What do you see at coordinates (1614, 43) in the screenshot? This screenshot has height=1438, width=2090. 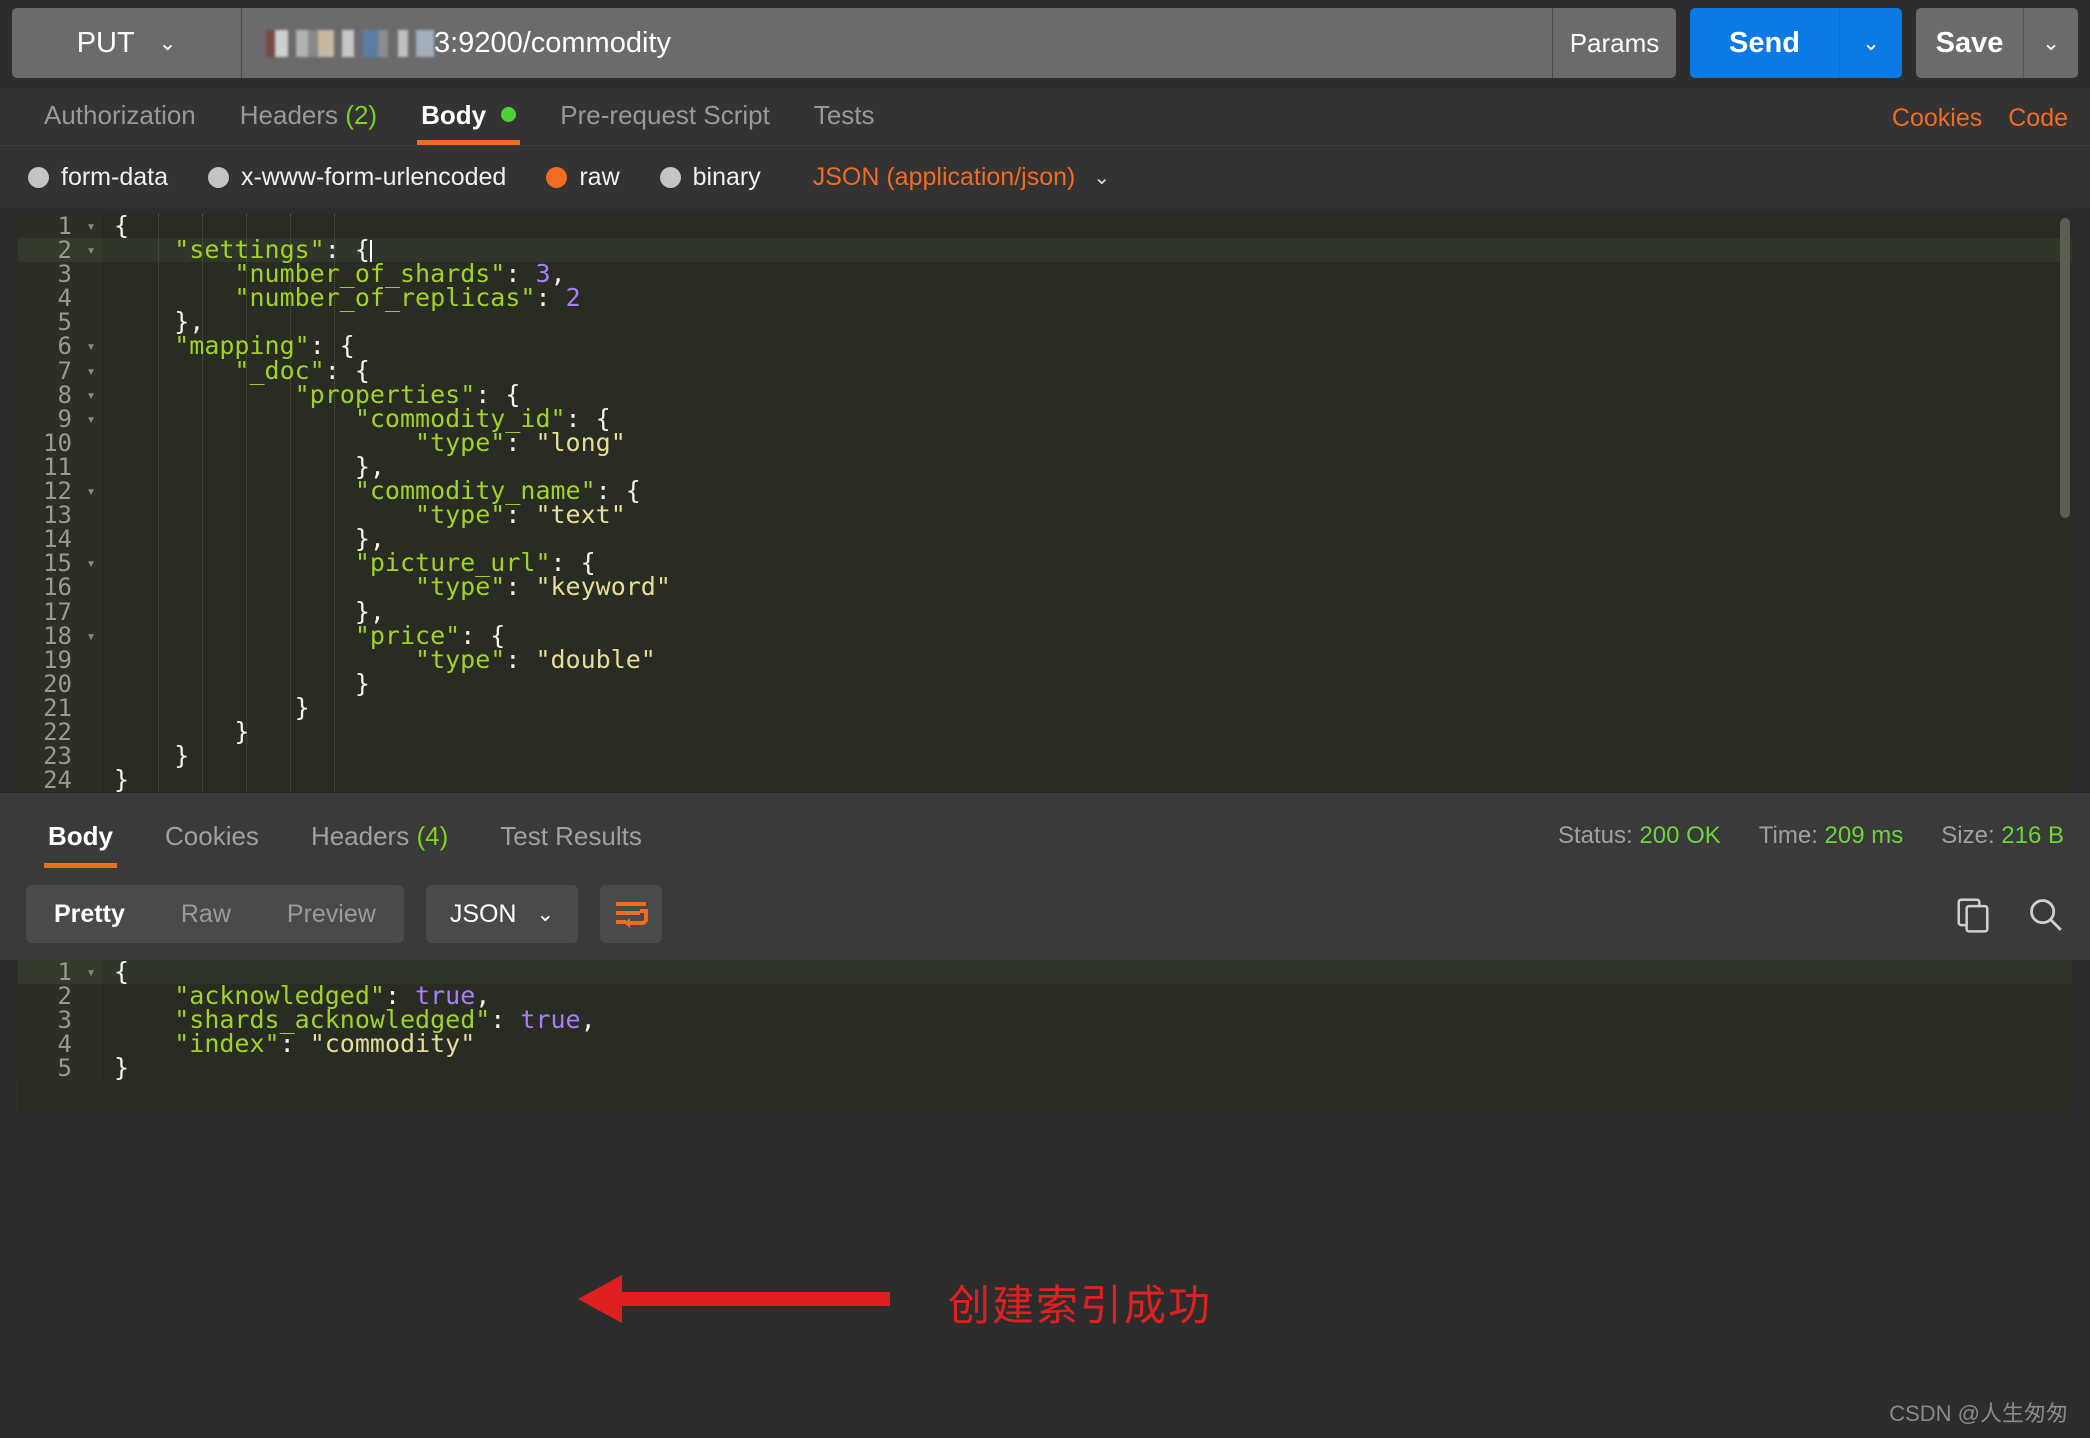 I see `params-button: Params` at bounding box center [1614, 43].